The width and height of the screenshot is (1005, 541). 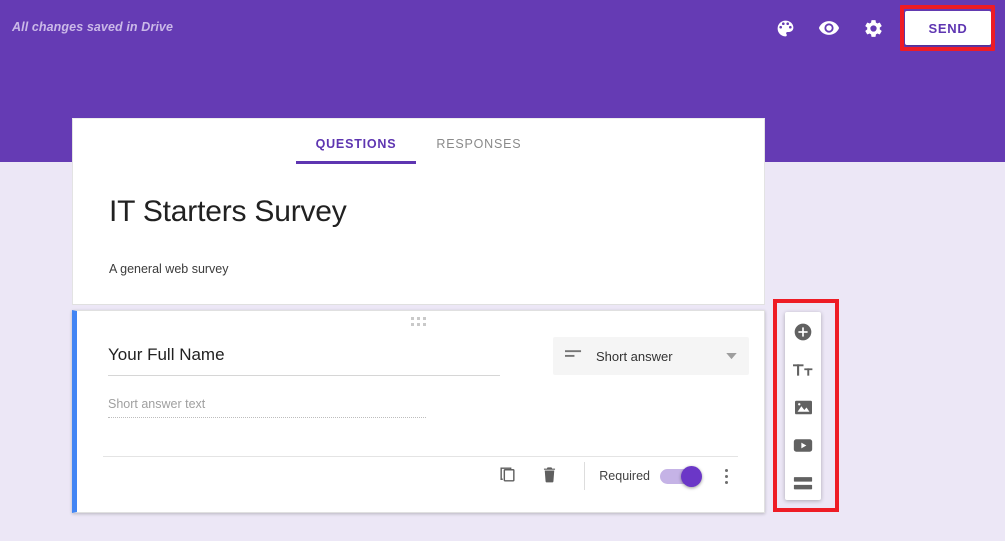 What do you see at coordinates (356, 150) in the screenshot?
I see `tab-questions: QUESTIONS` at bounding box center [356, 150].